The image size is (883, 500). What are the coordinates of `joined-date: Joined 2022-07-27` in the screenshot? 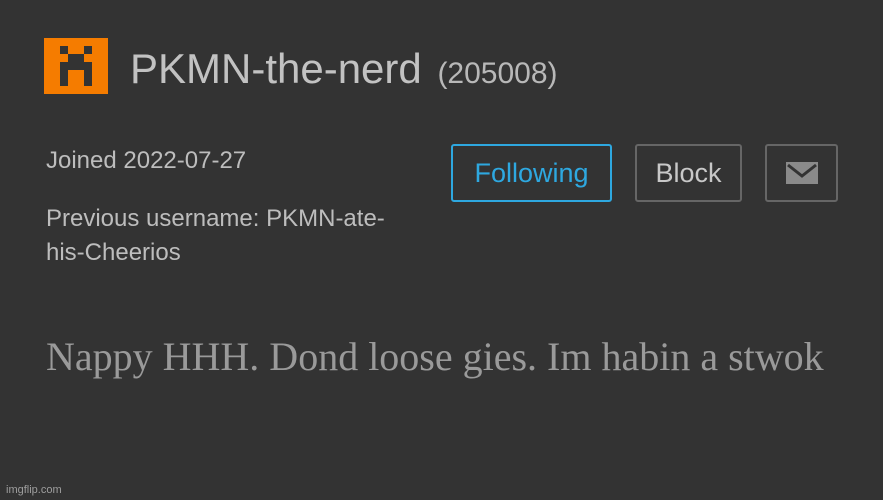 It's located at (146, 160).